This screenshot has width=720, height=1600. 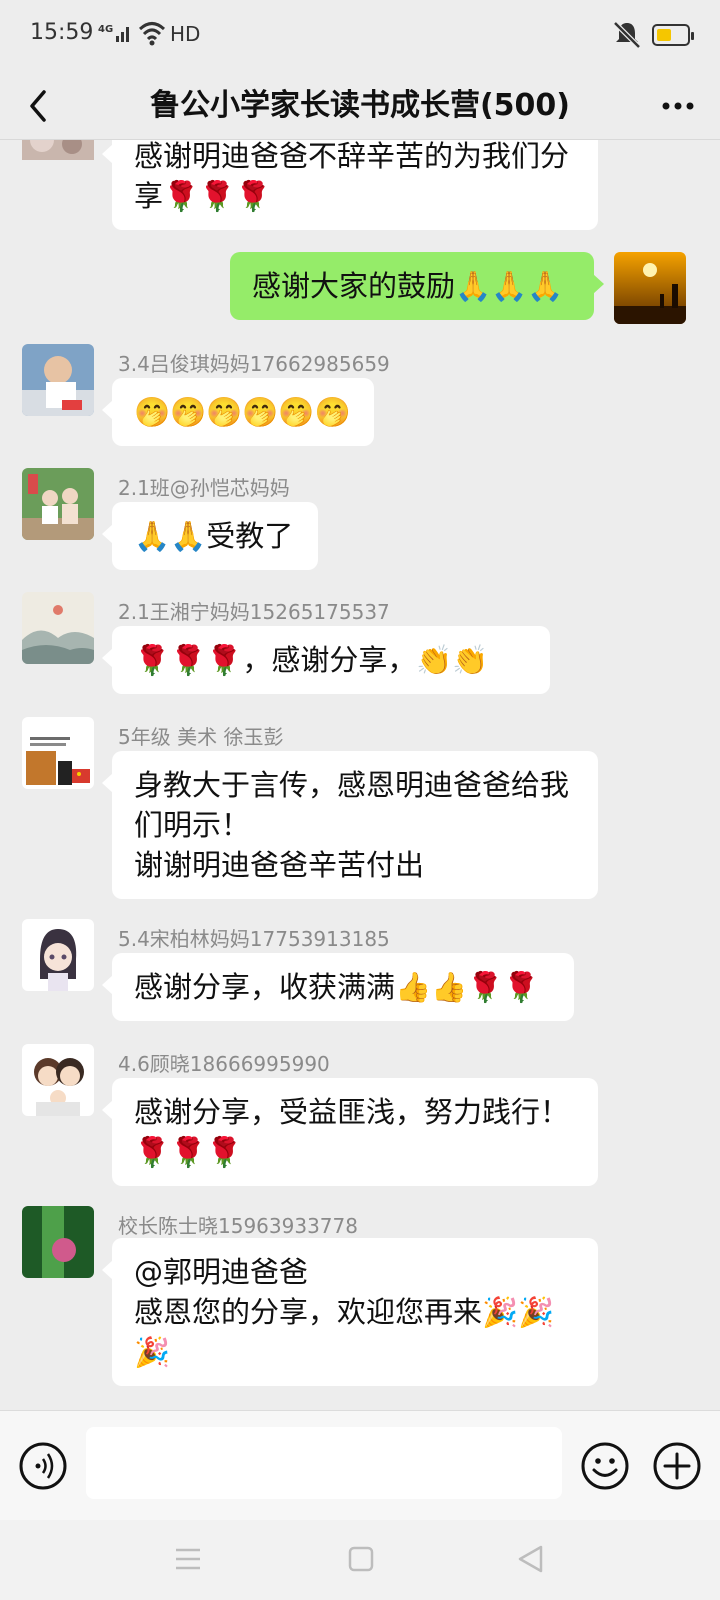 What do you see at coordinates (62, 32) in the screenshot?
I see `status-time: 15:59` at bounding box center [62, 32].